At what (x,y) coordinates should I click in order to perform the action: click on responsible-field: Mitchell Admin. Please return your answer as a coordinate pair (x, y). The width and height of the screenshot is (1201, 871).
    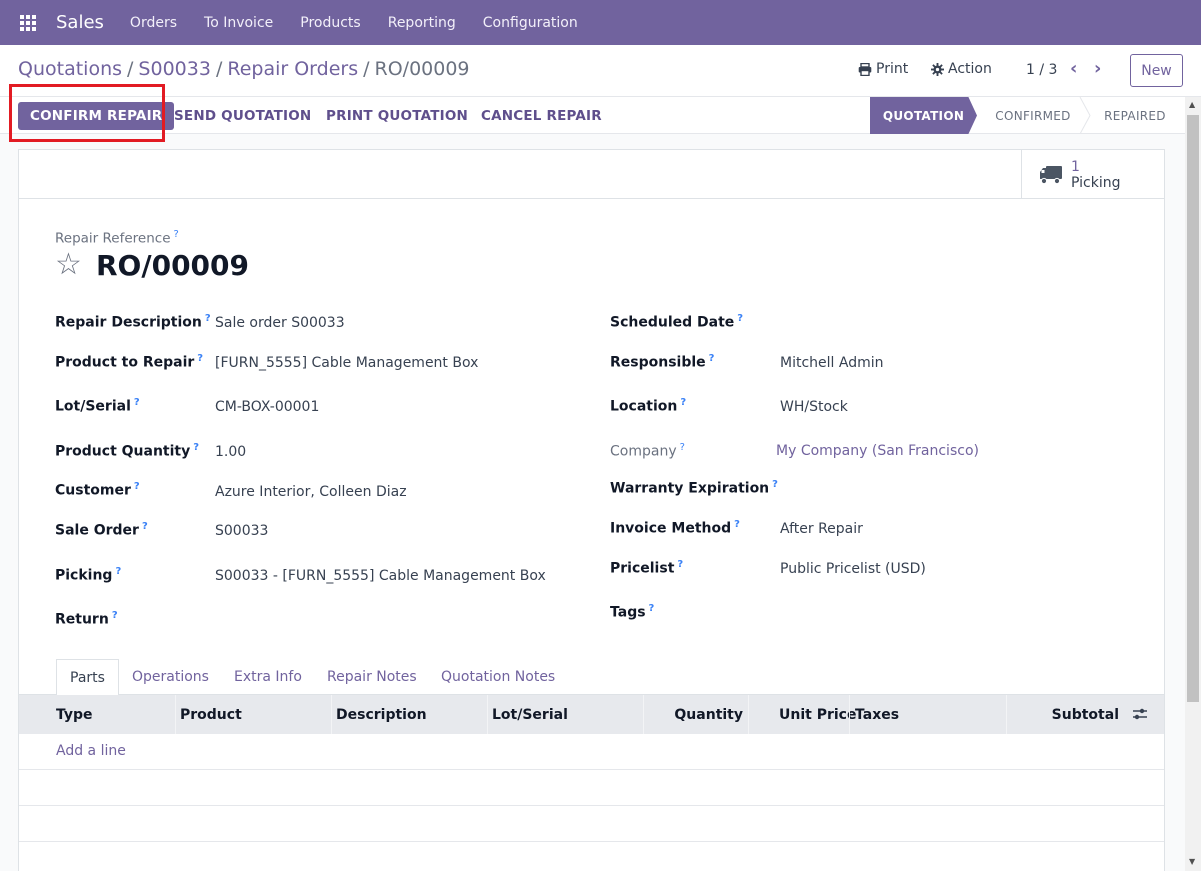
    Looking at the image, I should click on (832, 363).